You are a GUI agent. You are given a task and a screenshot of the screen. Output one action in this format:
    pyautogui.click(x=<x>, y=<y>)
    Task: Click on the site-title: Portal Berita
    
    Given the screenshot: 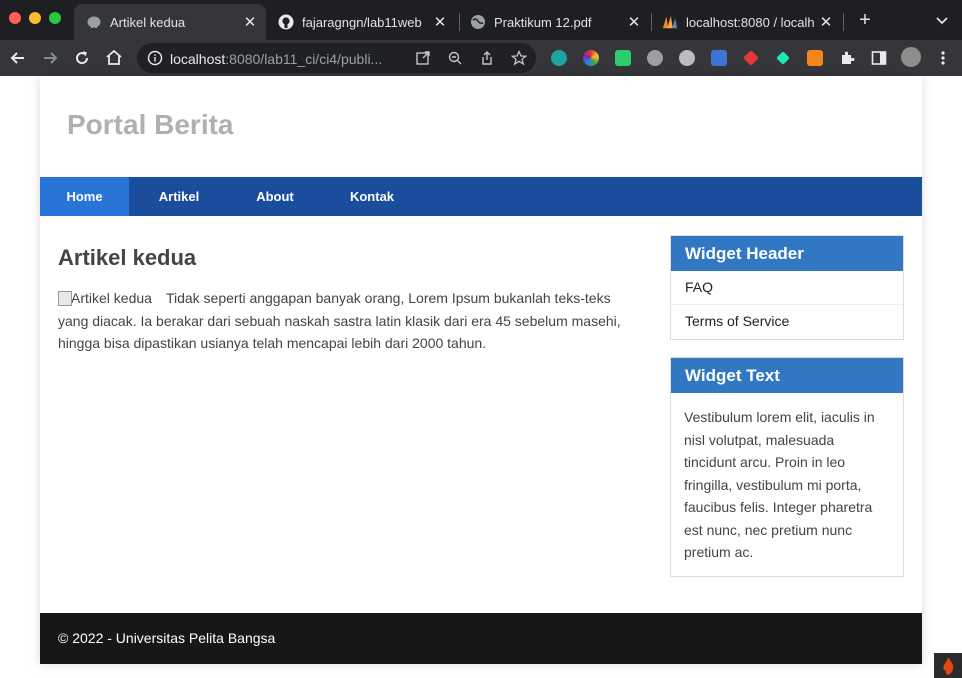 What is the action you would take?
    pyautogui.click(x=150, y=124)
    